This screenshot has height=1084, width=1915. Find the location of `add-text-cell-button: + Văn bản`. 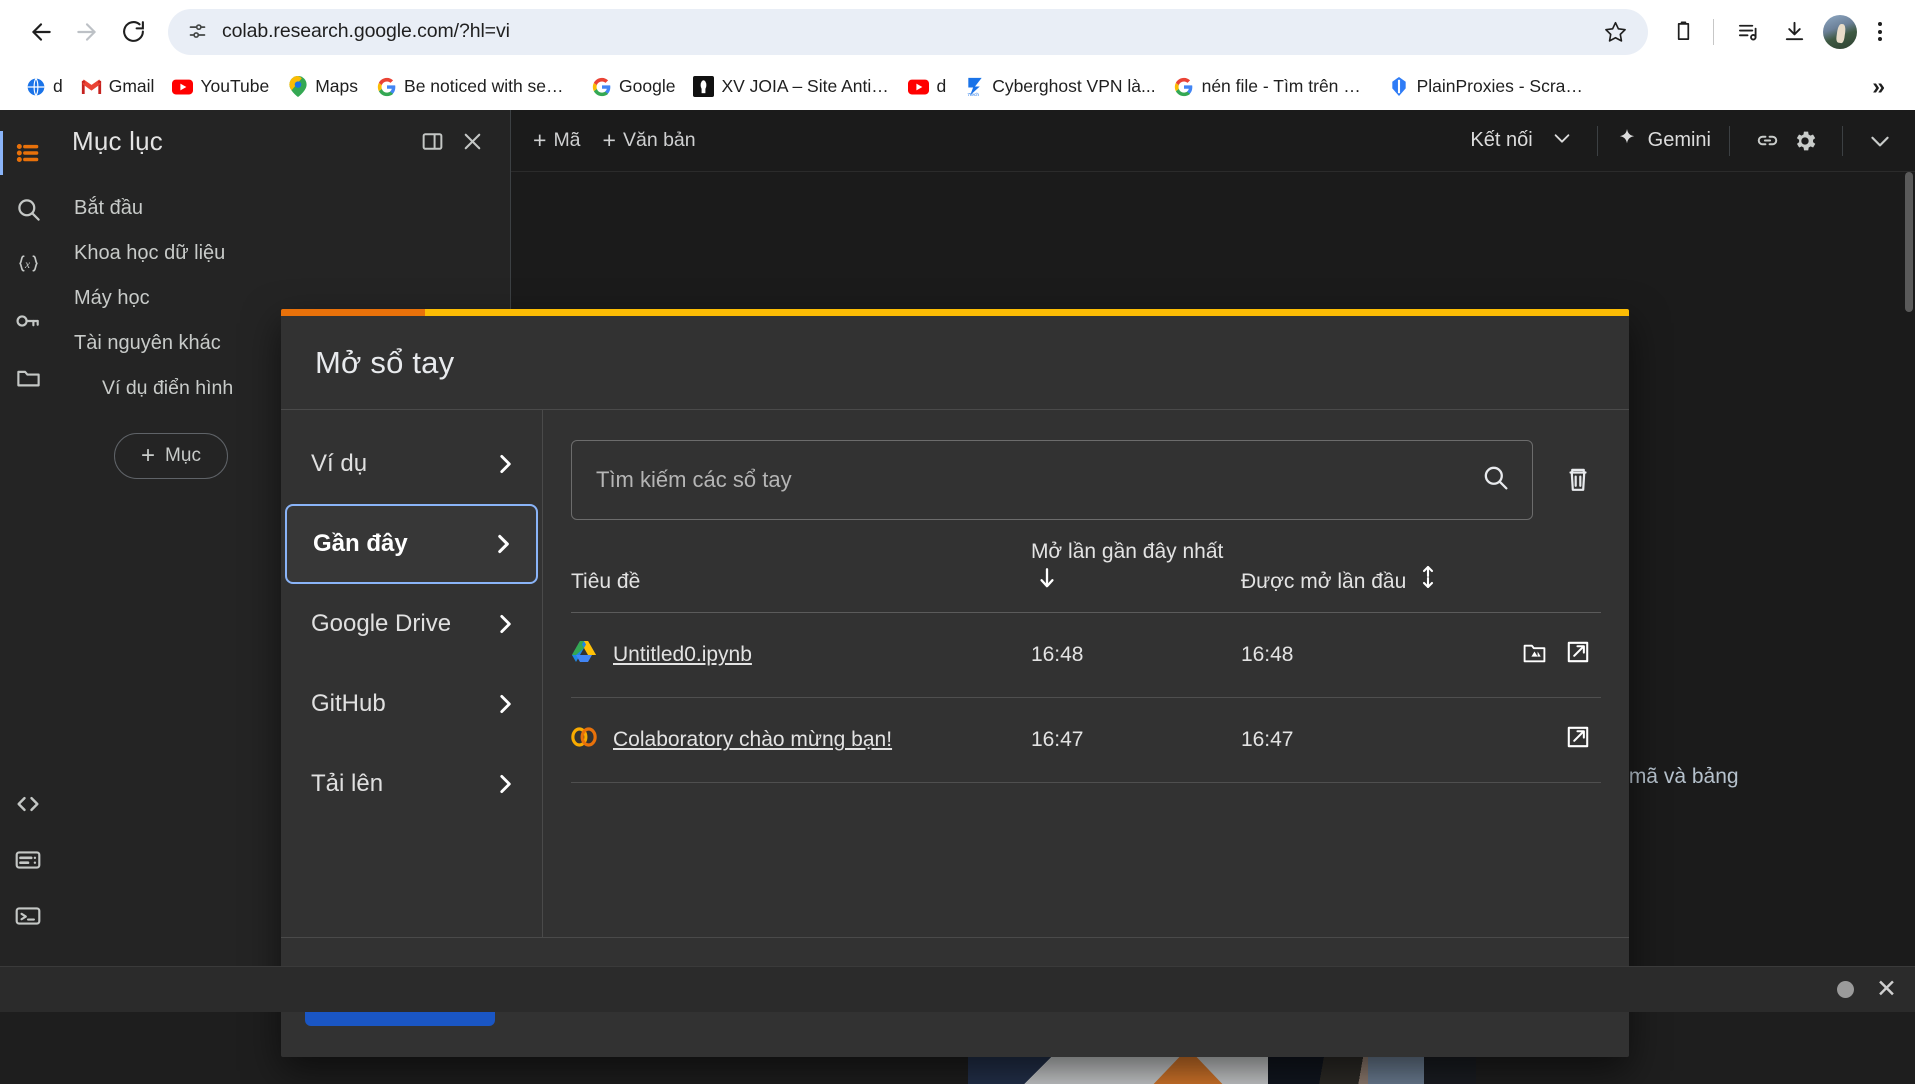

add-text-cell-button: + Văn bản is located at coordinates (649, 140).